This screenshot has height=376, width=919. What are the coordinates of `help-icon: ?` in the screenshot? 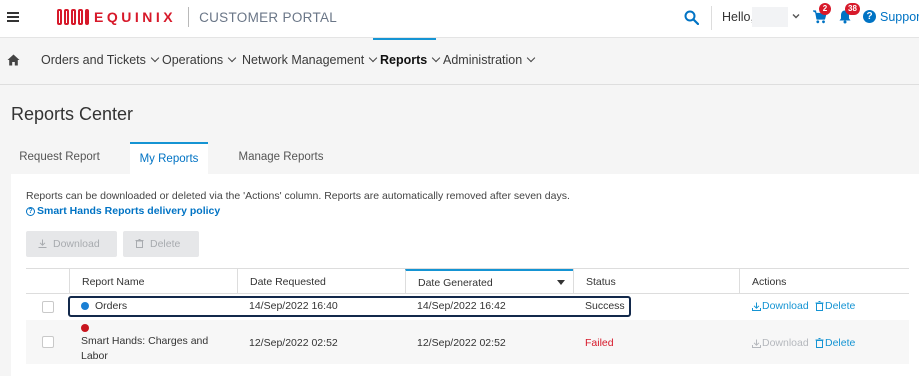 It's located at (869, 16).